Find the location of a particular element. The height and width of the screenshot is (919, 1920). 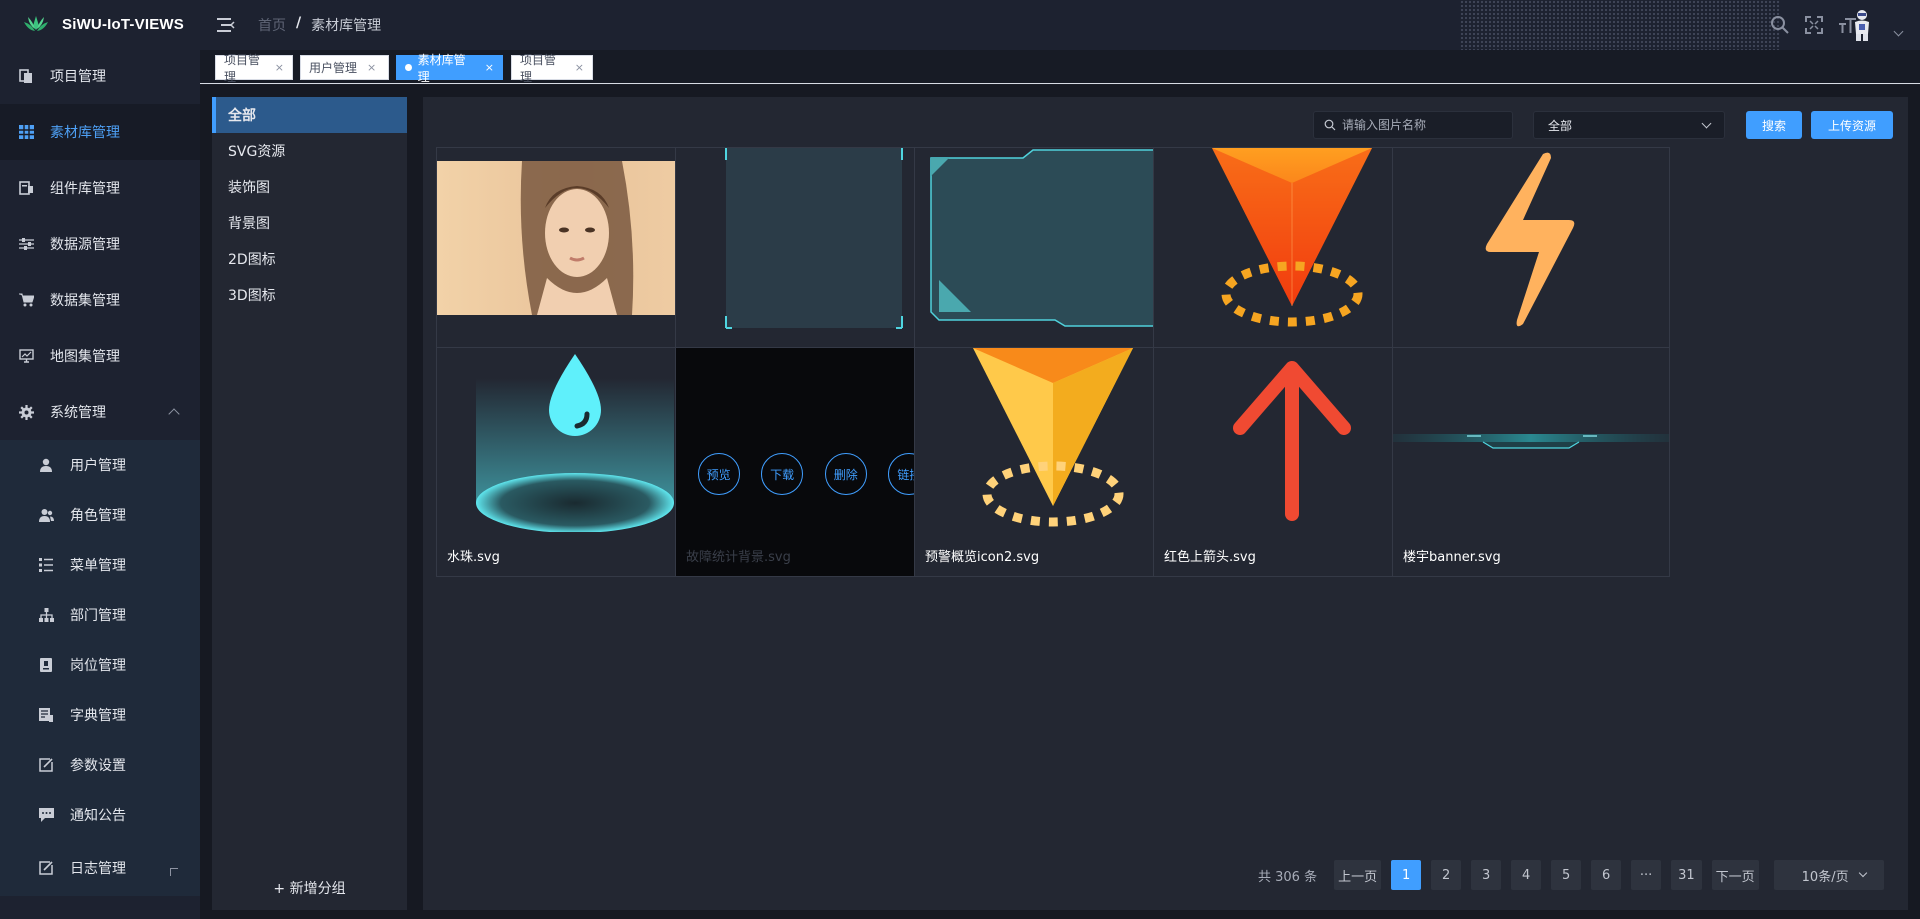

page-button: 2 is located at coordinates (1446, 875).